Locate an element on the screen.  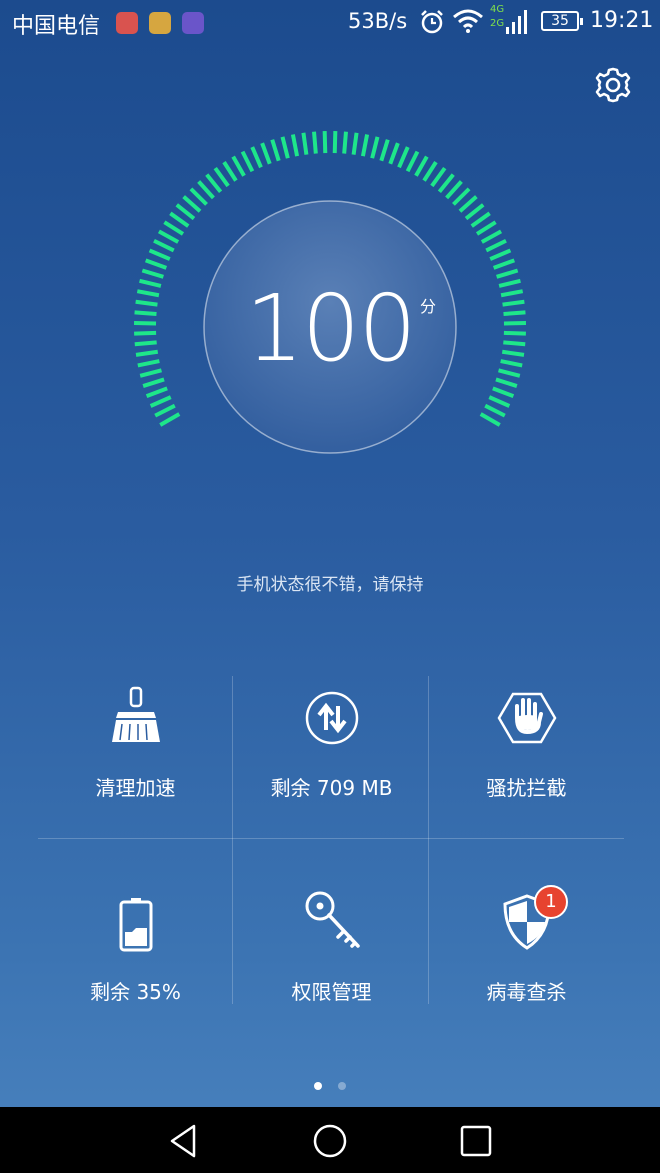
tile-label: 骚扰拦截 is located at coordinates (526, 788).